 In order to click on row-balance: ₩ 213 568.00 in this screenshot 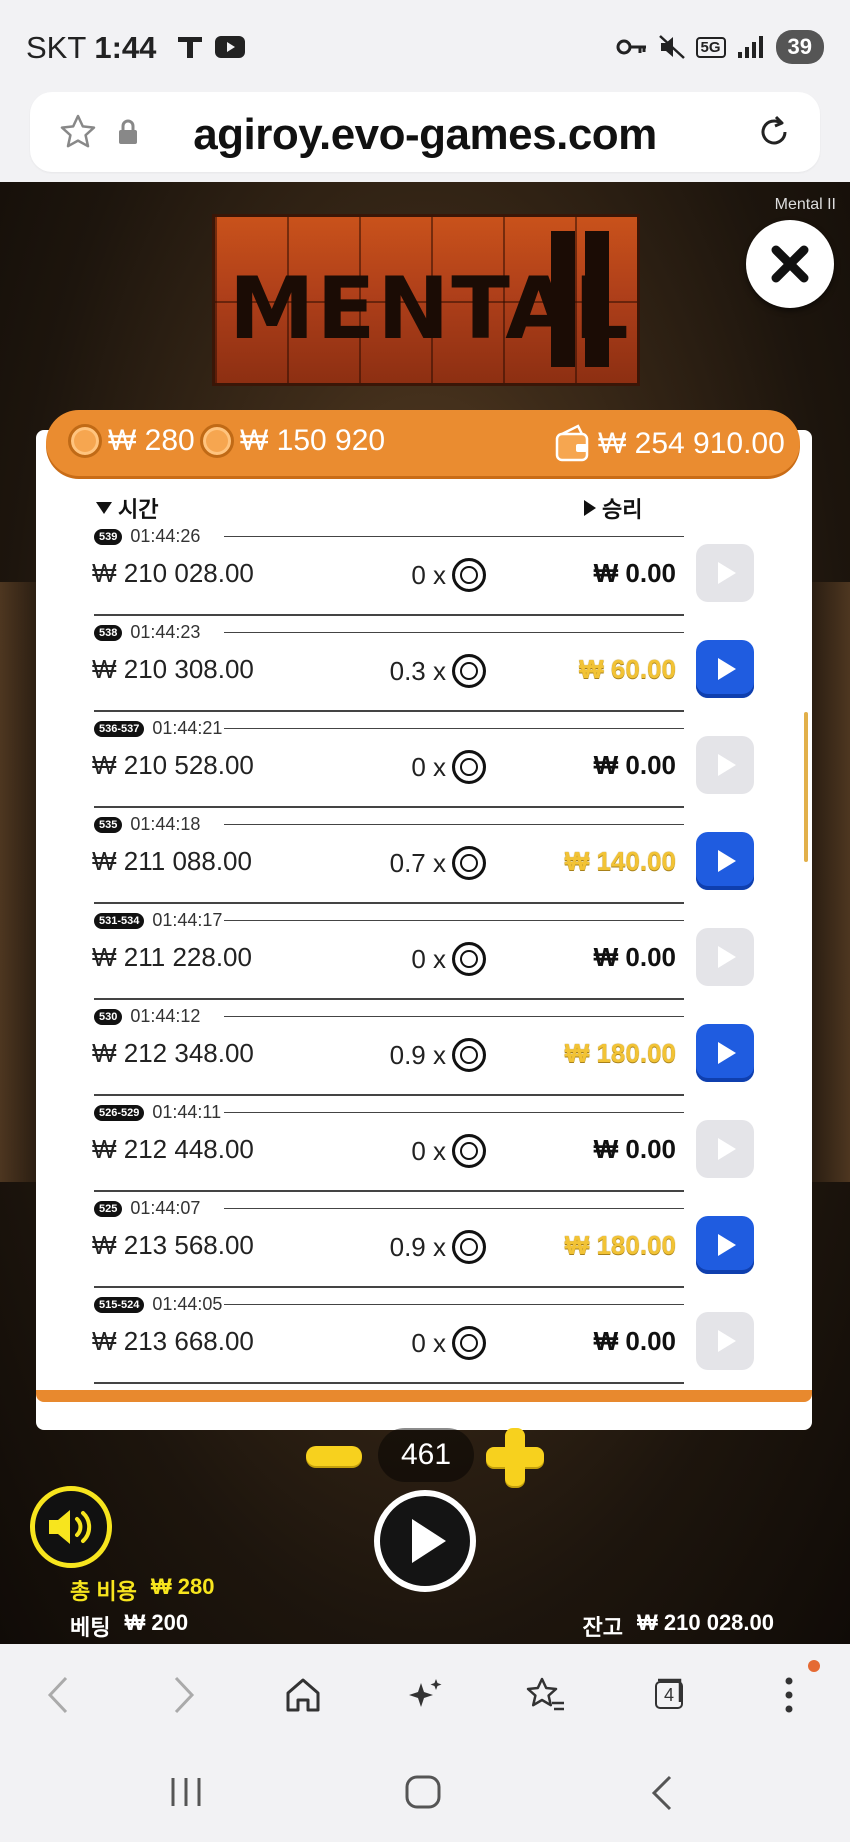, I will do `click(173, 1245)`.